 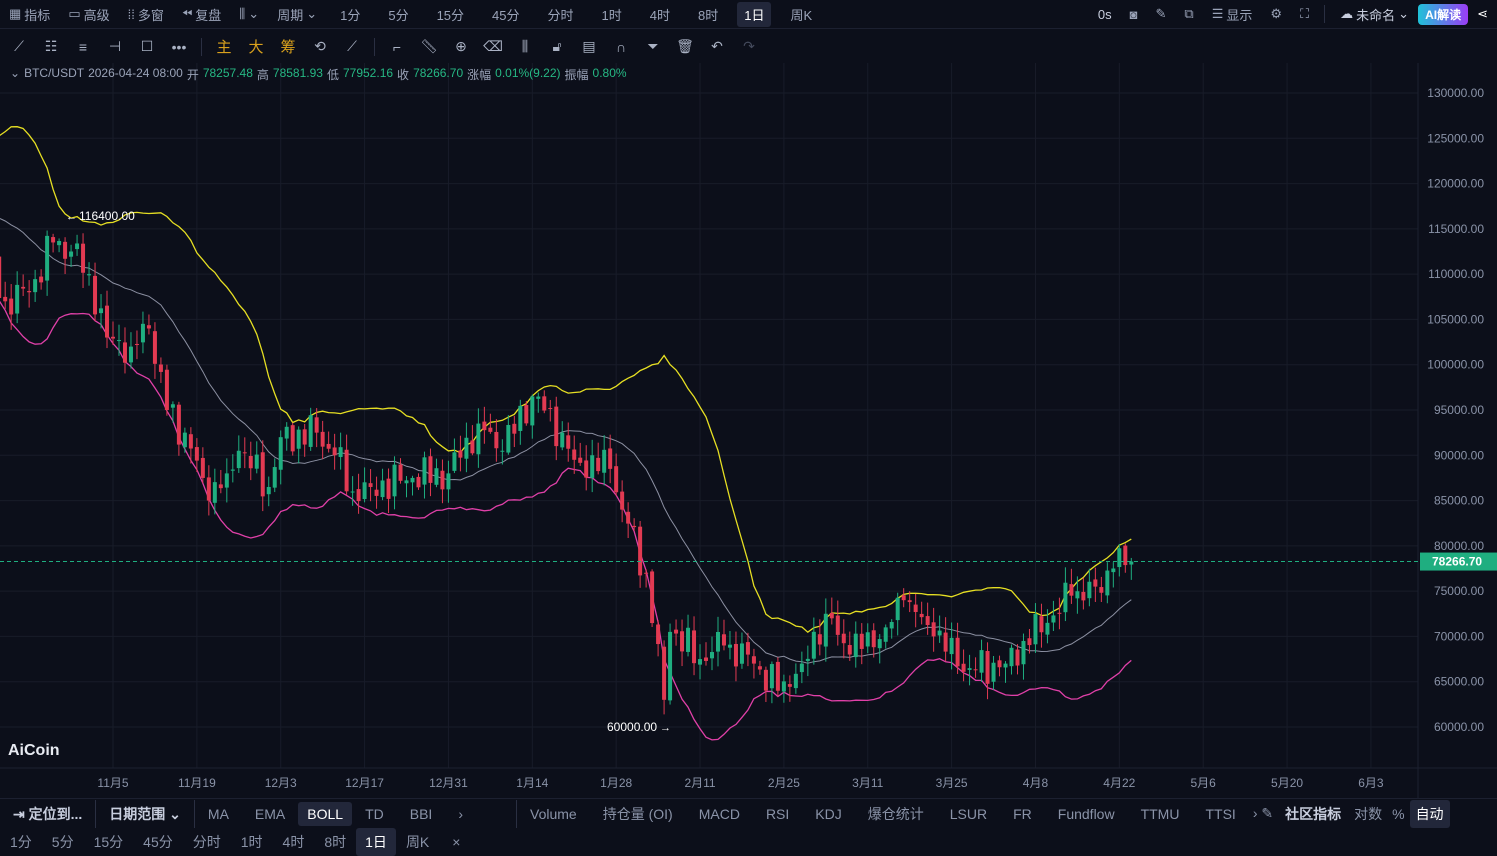 I want to click on collapse-icon: ⌄, so click(x=15, y=74).